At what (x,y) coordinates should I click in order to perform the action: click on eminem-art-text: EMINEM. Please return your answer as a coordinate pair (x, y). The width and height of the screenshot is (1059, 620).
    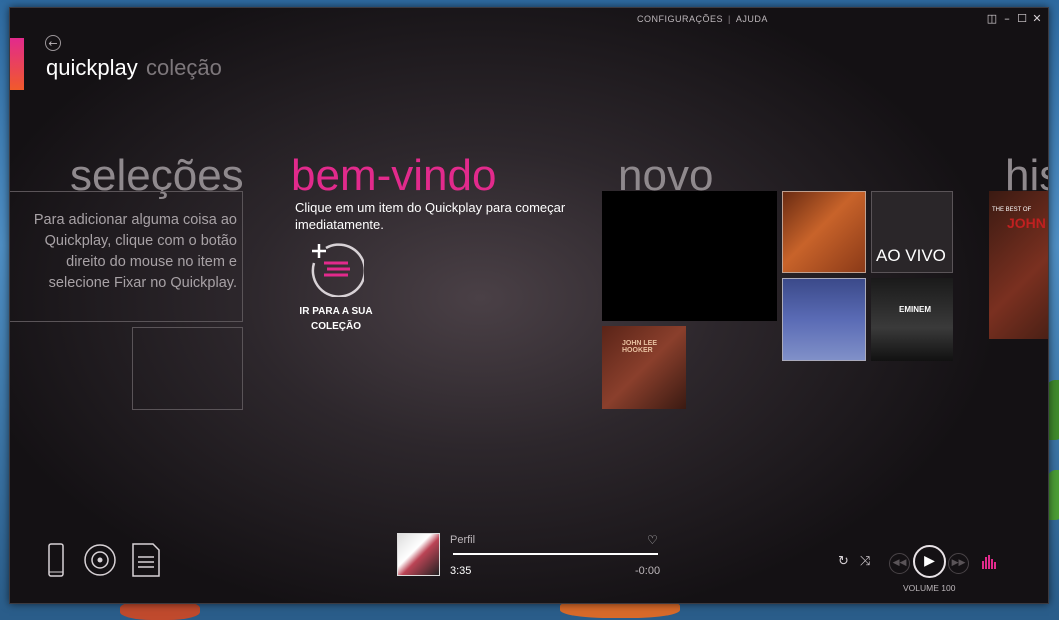
    Looking at the image, I should click on (915, 309).